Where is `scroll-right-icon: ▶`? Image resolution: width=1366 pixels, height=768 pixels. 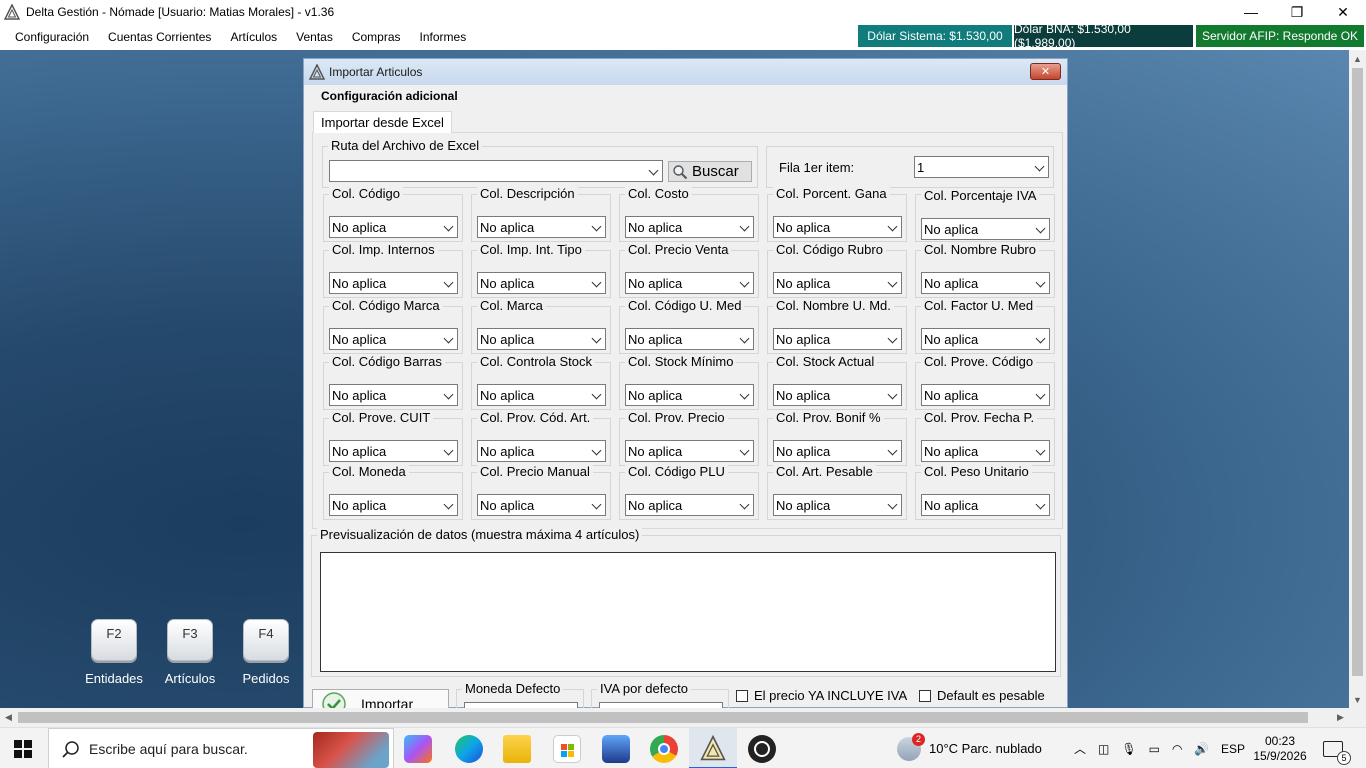 scroll-right-icon: ▶ is located at coordinates (1340, 717).